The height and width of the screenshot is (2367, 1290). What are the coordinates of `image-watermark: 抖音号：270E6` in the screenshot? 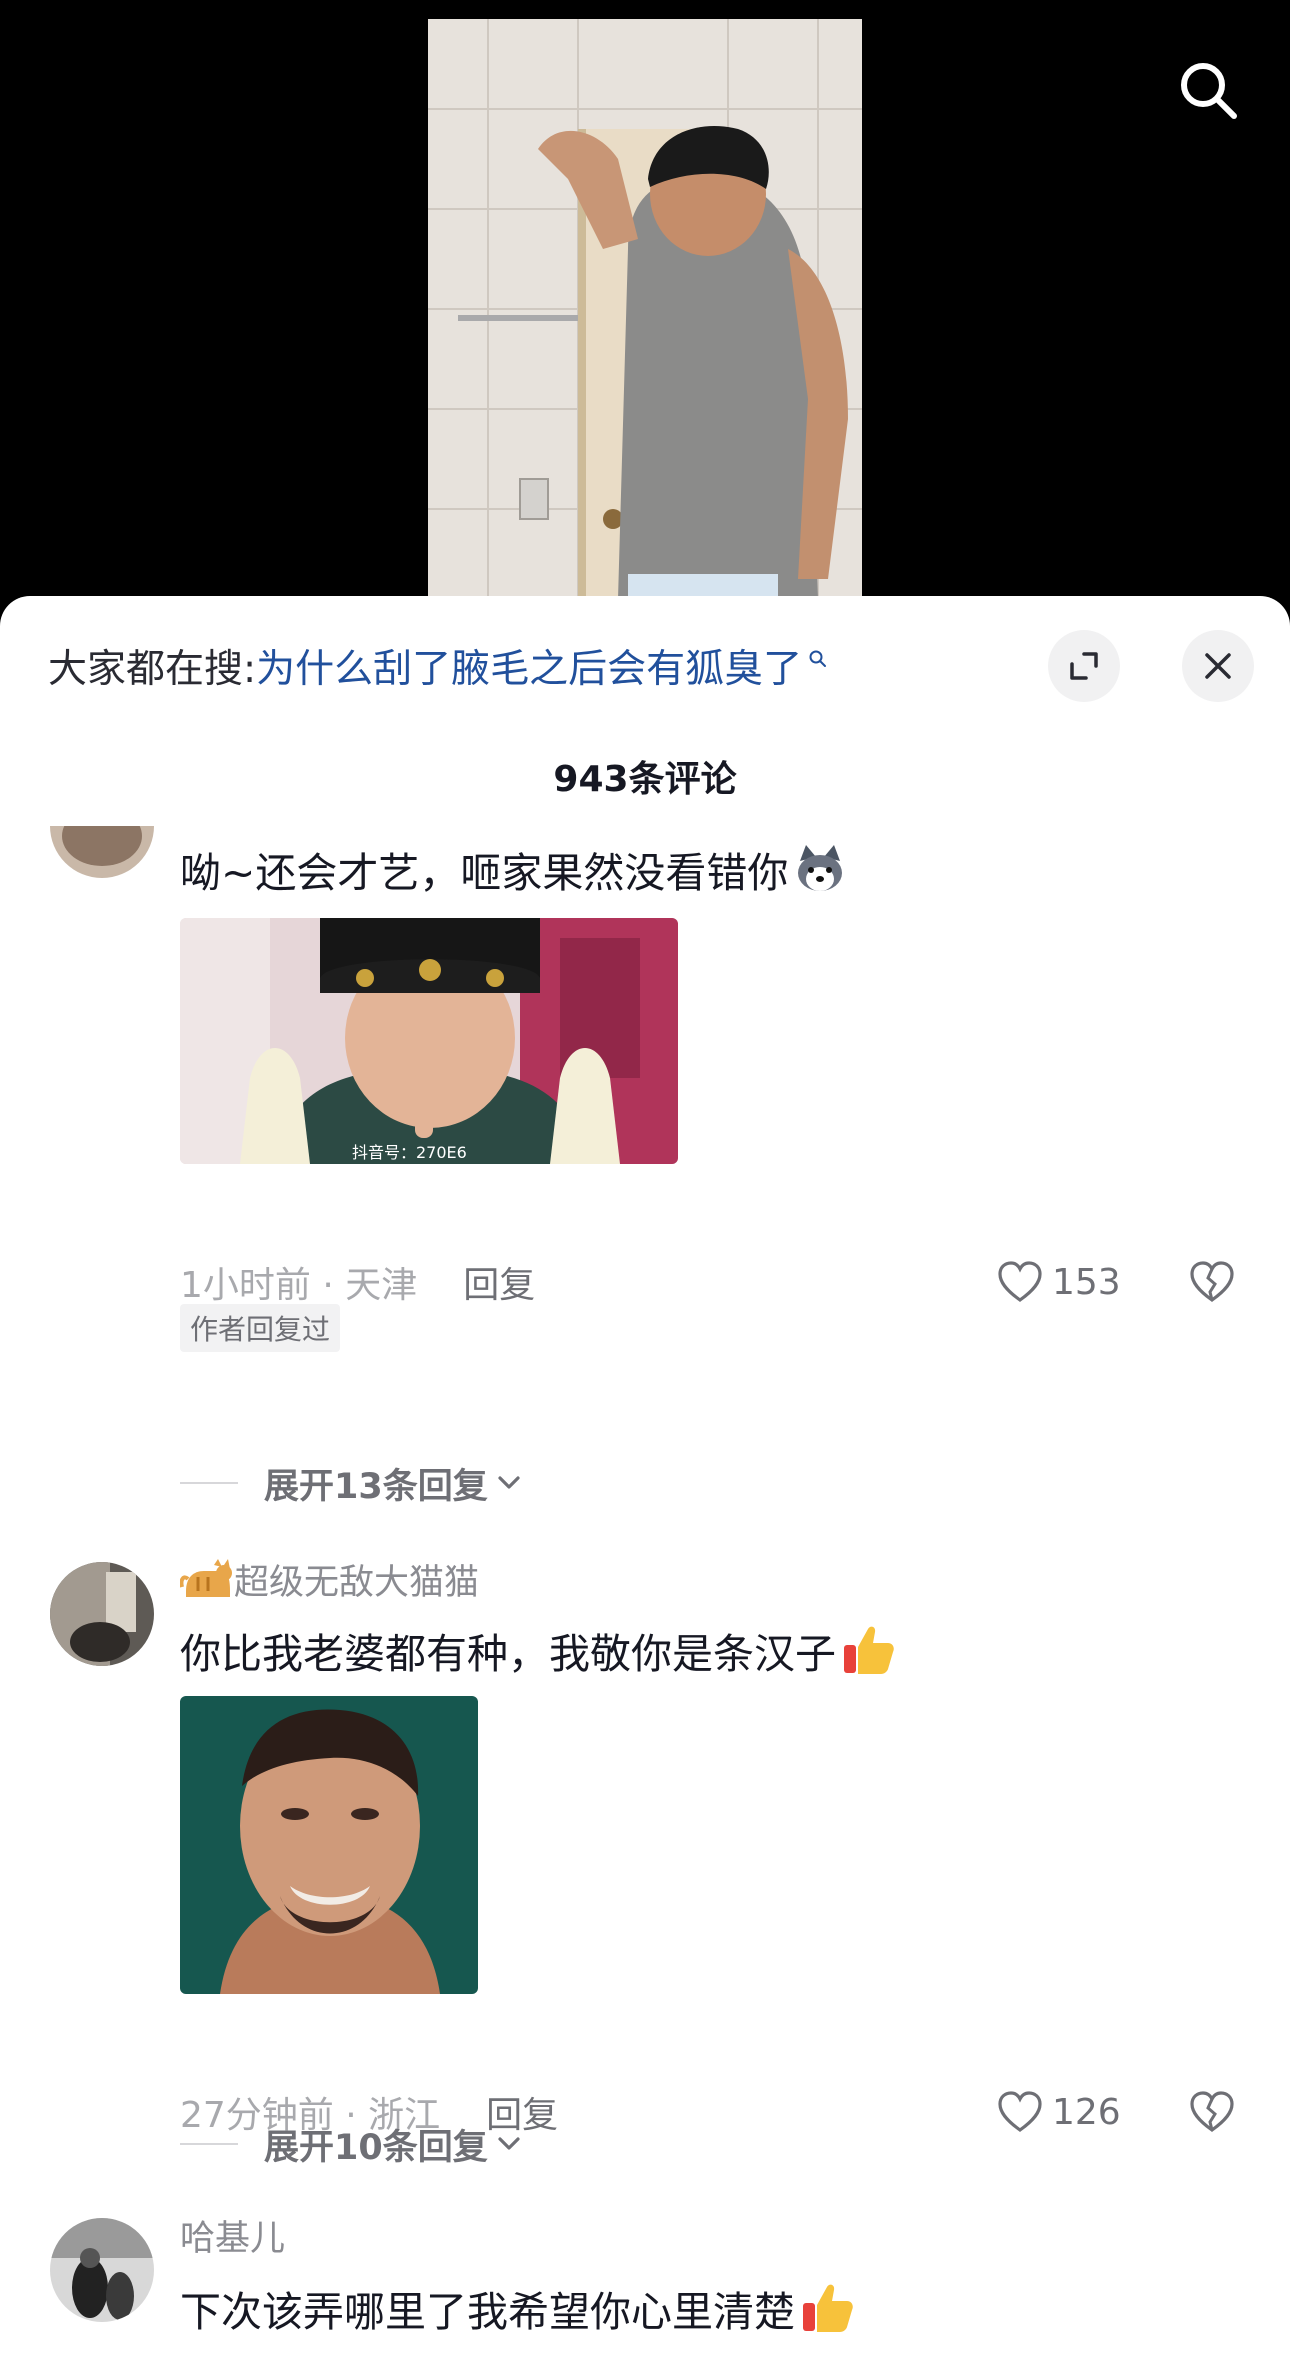 It's located at (409, 1152).